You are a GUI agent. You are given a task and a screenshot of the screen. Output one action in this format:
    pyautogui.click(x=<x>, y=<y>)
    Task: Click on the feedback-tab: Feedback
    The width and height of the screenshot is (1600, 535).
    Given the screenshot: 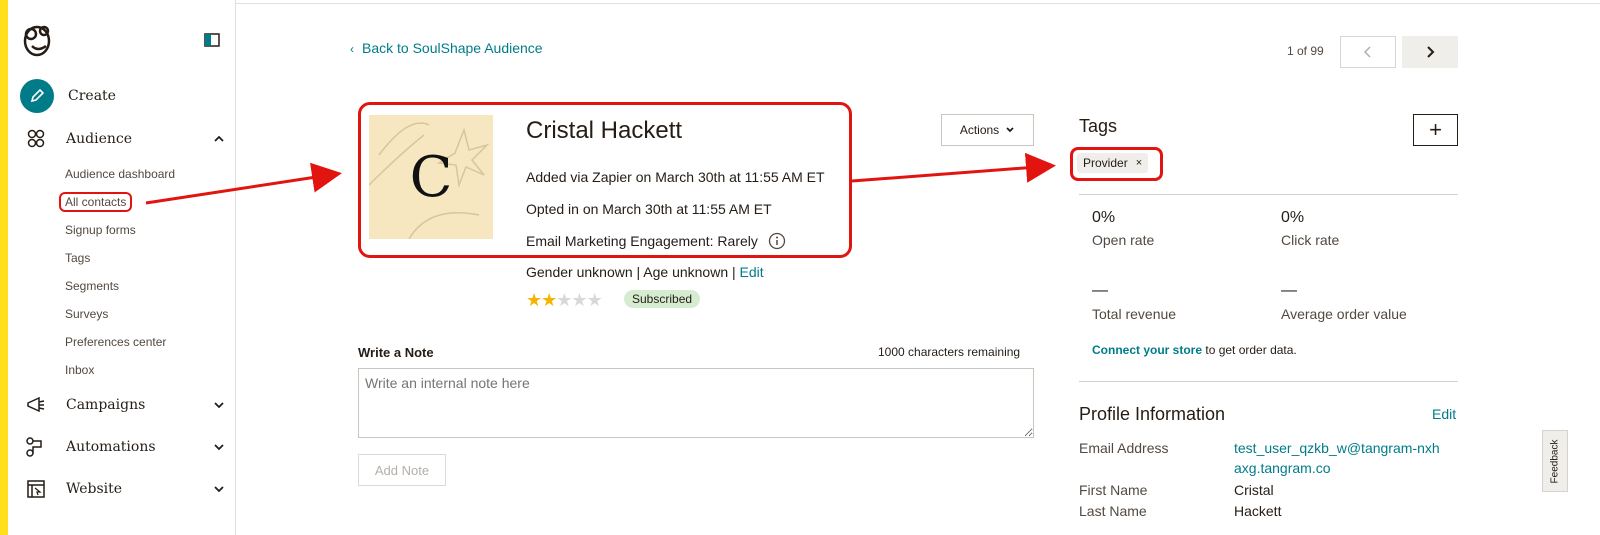 What is the action you would take?
    pyautogui.click(x=1555, y=461)
    